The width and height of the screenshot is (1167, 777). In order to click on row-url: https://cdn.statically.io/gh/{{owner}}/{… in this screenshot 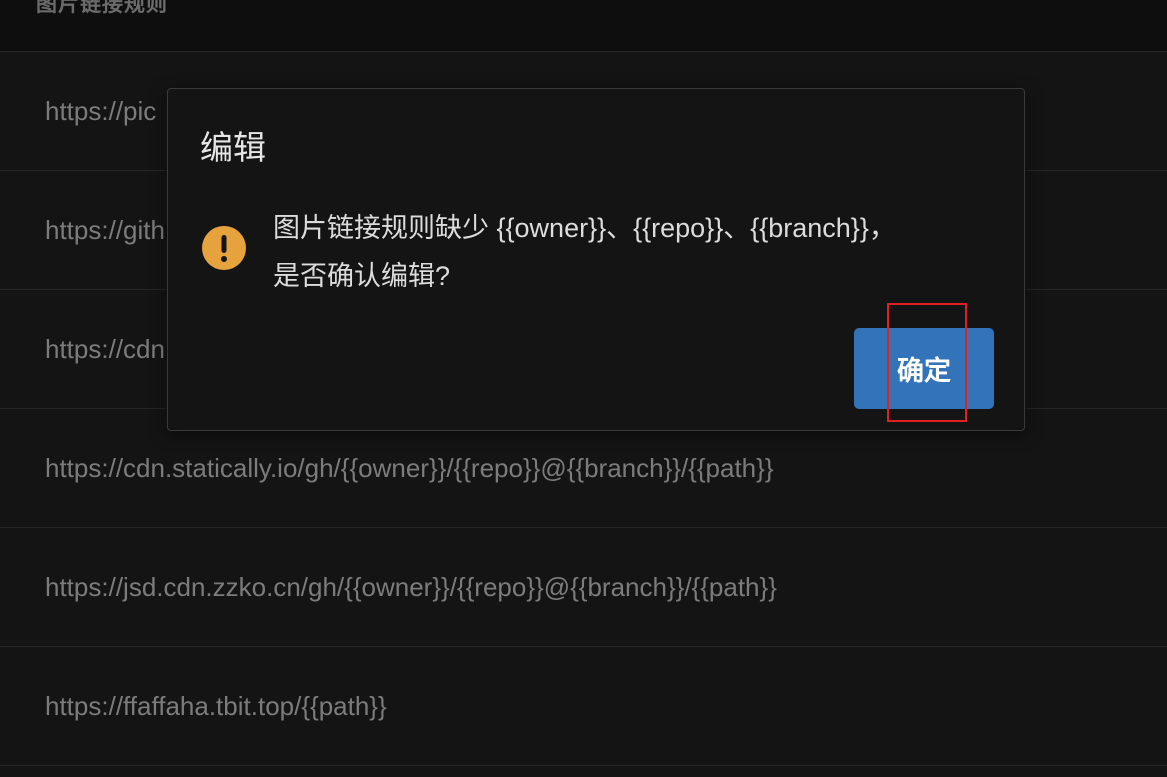, I will do `click(409, 468)`.